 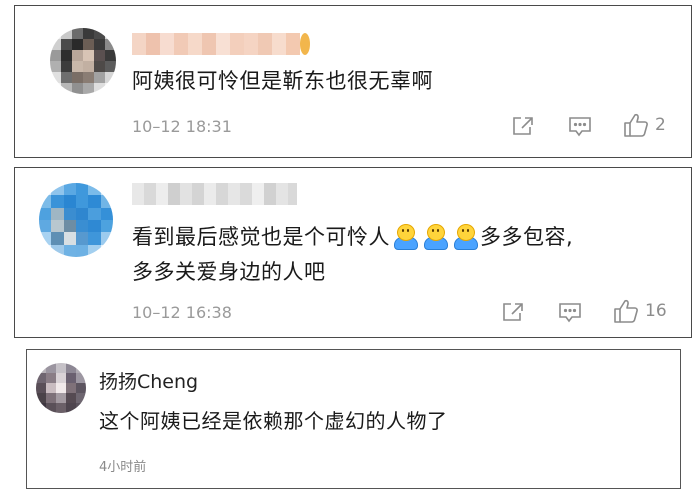 What do you see at coordinates (640, 311) in the screenshot?
I see `like-button: 16` at bounding box center [640, 311].